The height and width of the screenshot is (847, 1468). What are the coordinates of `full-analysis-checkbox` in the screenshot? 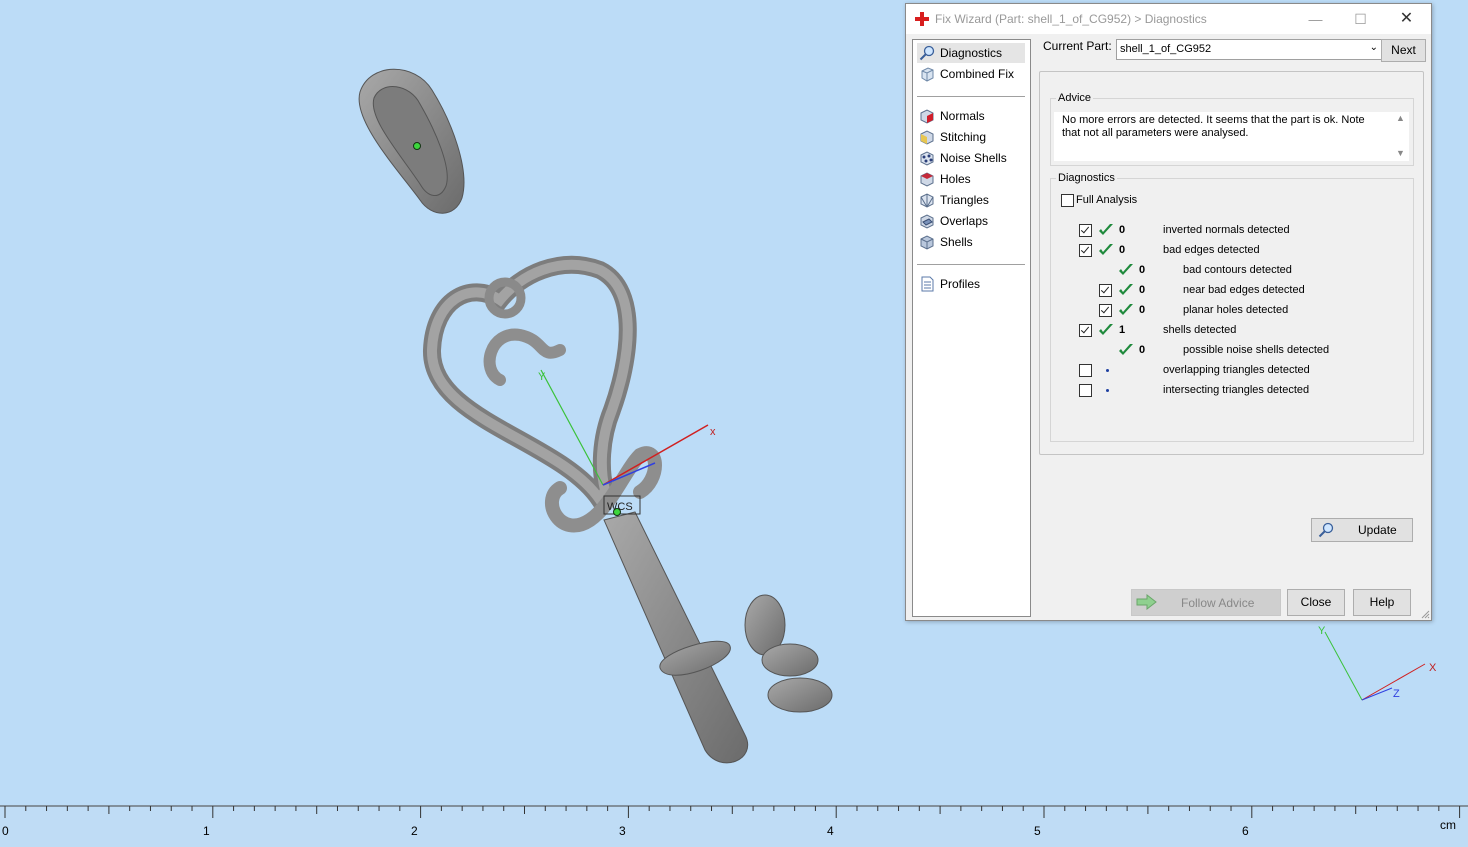 It's located at (1067, 200).